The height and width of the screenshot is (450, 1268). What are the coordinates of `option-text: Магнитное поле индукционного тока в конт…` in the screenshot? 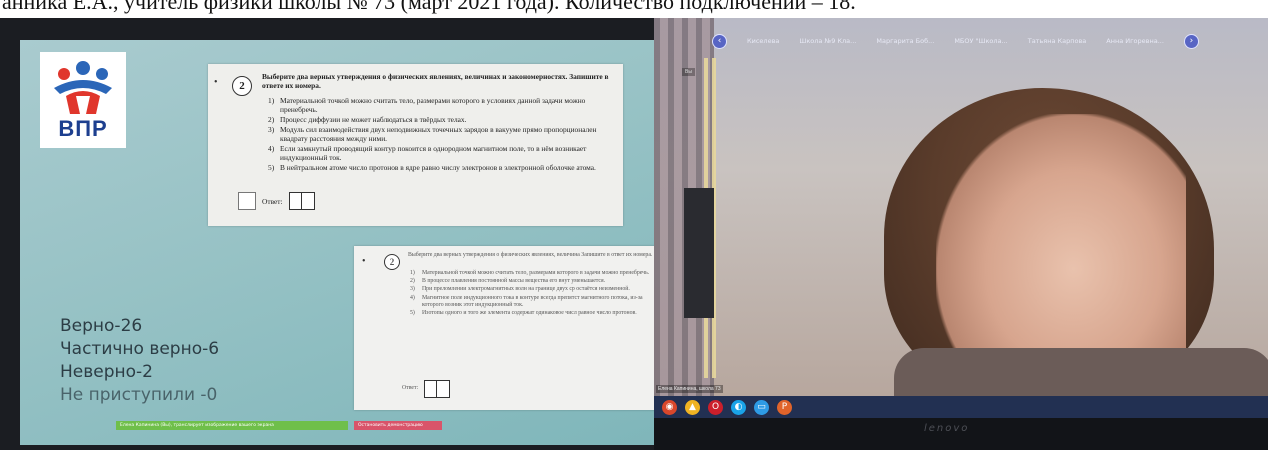 It's located at (532, 301).